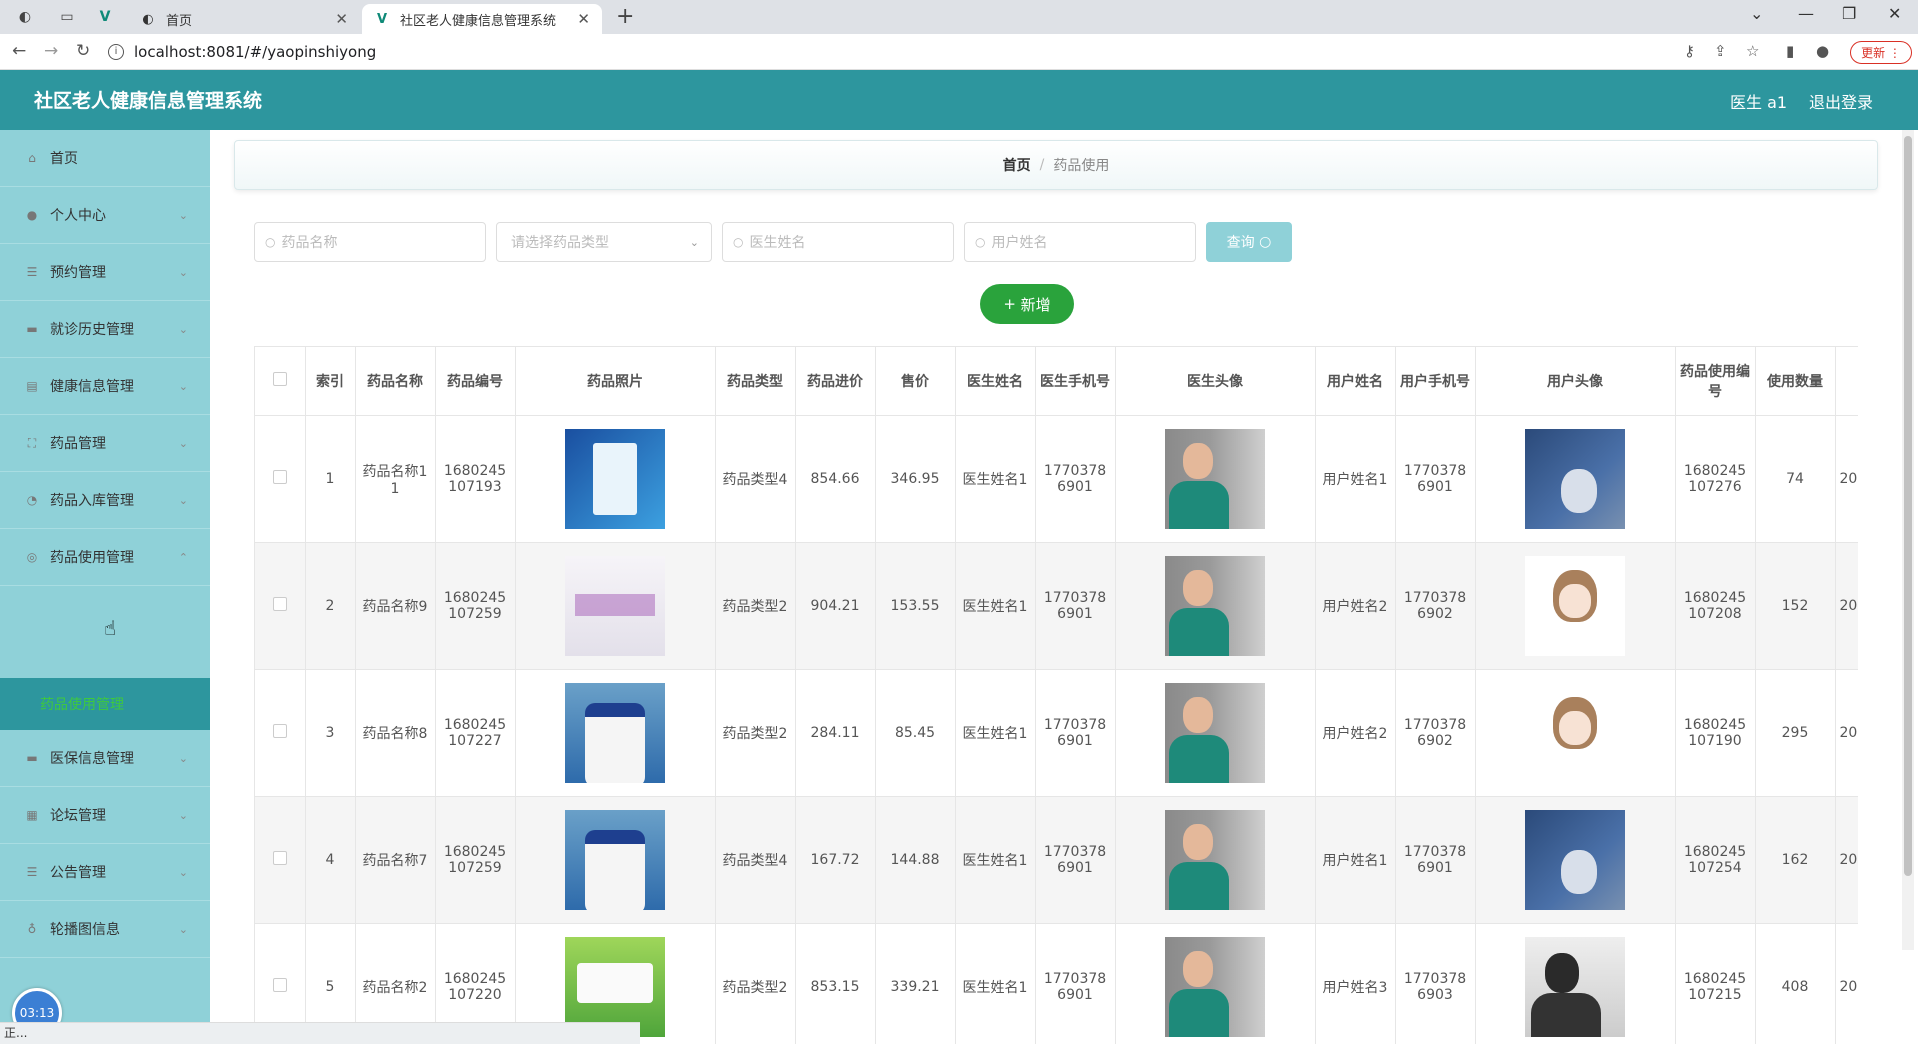  I want to click on cell-drug-photo, so click(615, 606).